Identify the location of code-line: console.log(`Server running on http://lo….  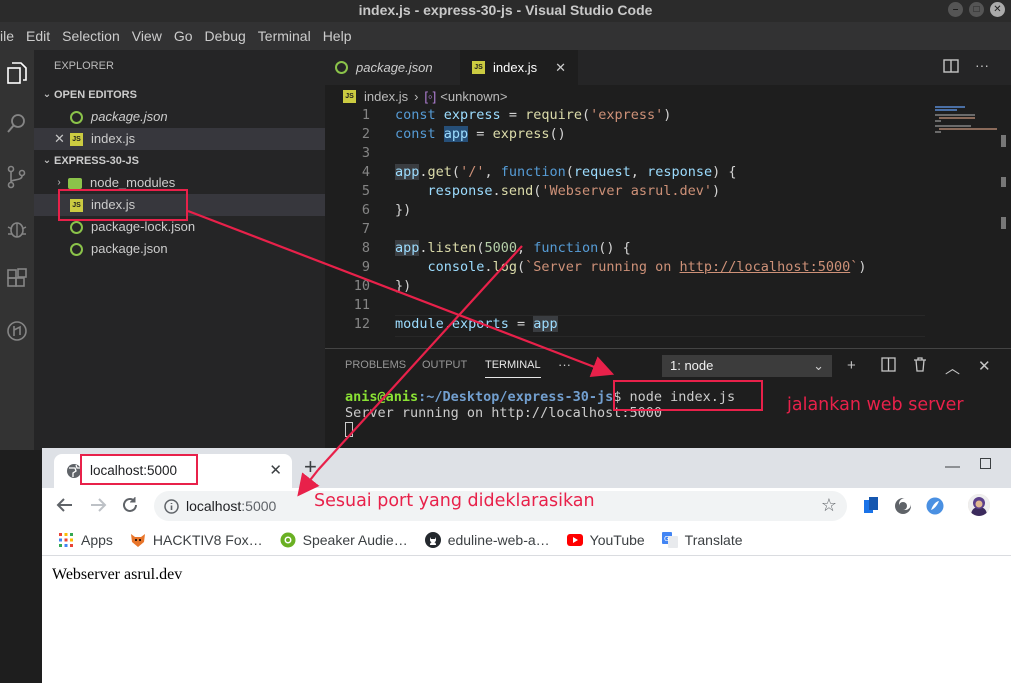
(647, 267).